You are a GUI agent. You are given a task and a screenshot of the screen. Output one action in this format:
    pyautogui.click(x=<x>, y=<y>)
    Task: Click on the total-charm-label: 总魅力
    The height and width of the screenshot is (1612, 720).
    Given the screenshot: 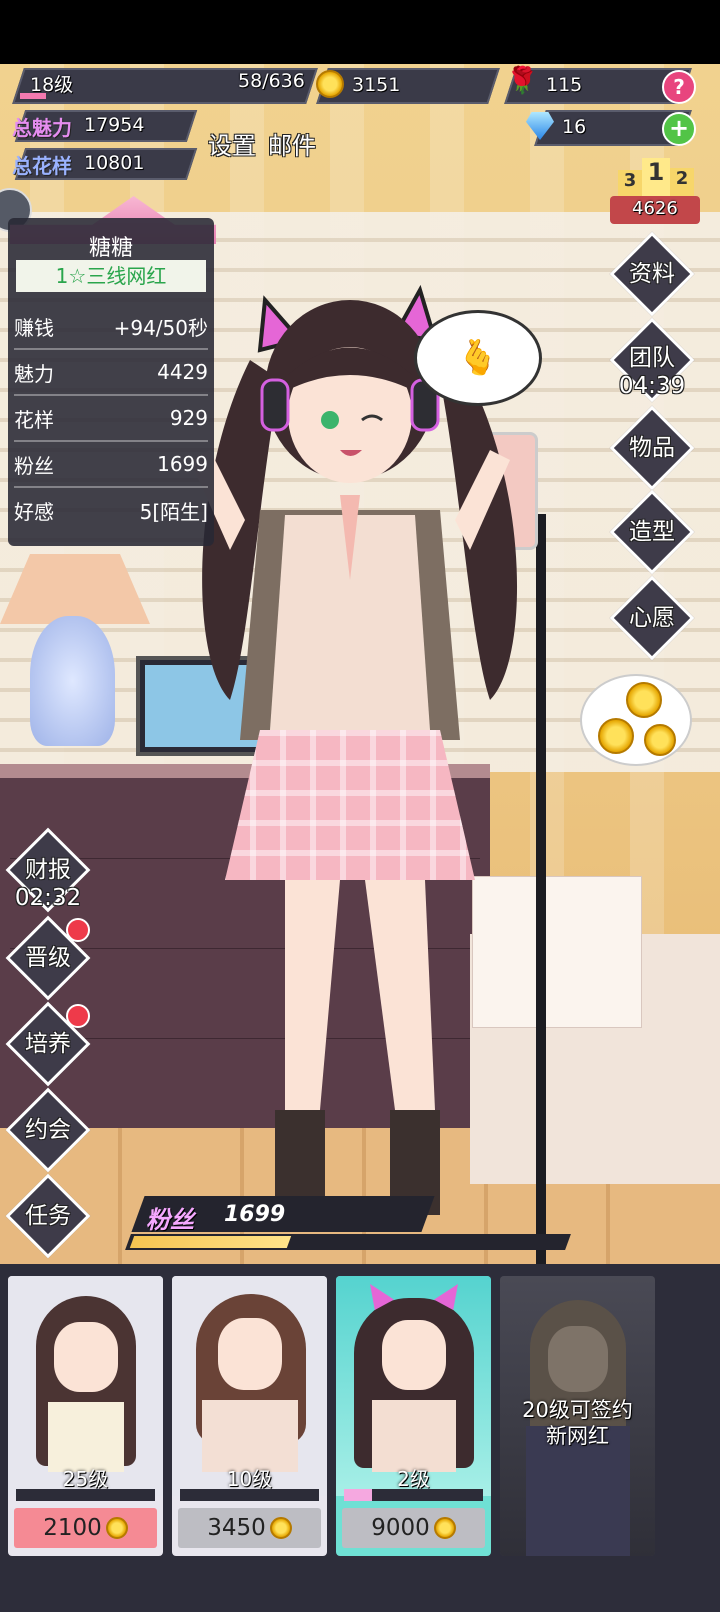 What is the action you would take?
    pyautogui.click(x=42, y=128)
    